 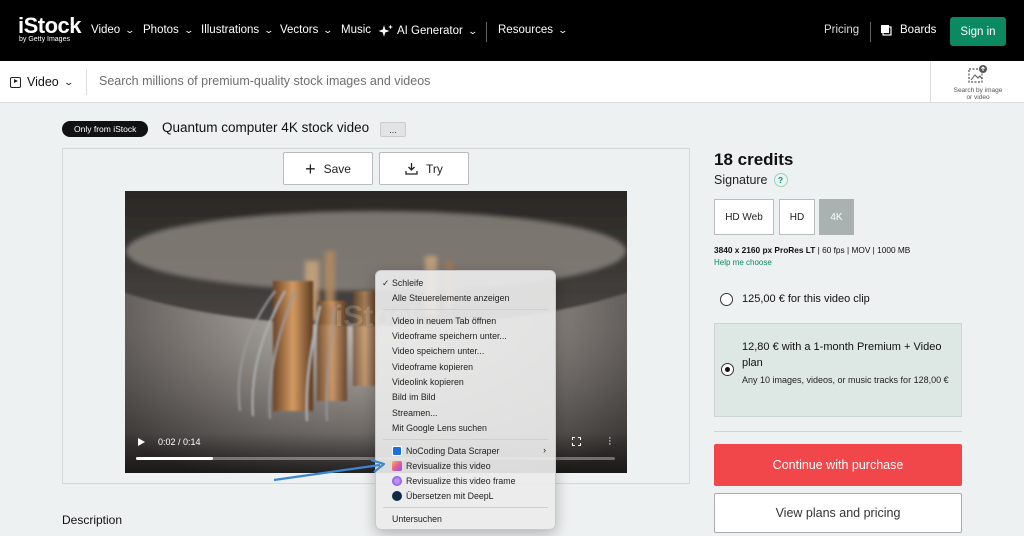 I want to click on istock-logo: iStock by Getty Images, so click(x=50, y=28).